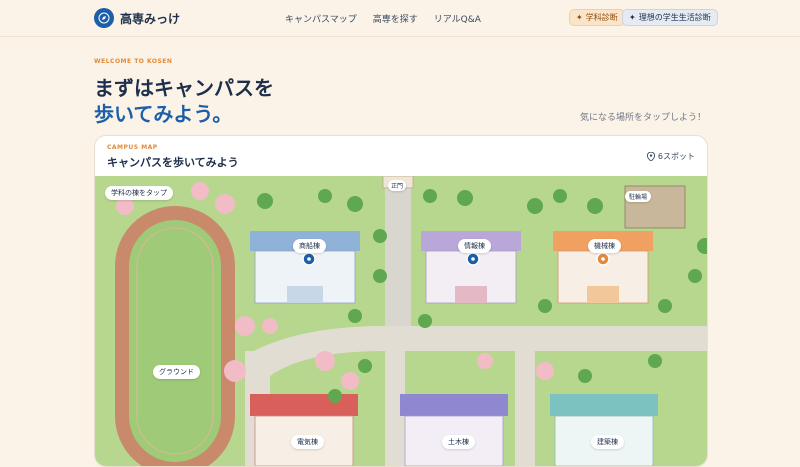 The image size is (800, 467). What do you see at coordinates (458, 442) in the screenshot?
I see `building-label-doboku: 土木棟` at bounding box center [458, 442].